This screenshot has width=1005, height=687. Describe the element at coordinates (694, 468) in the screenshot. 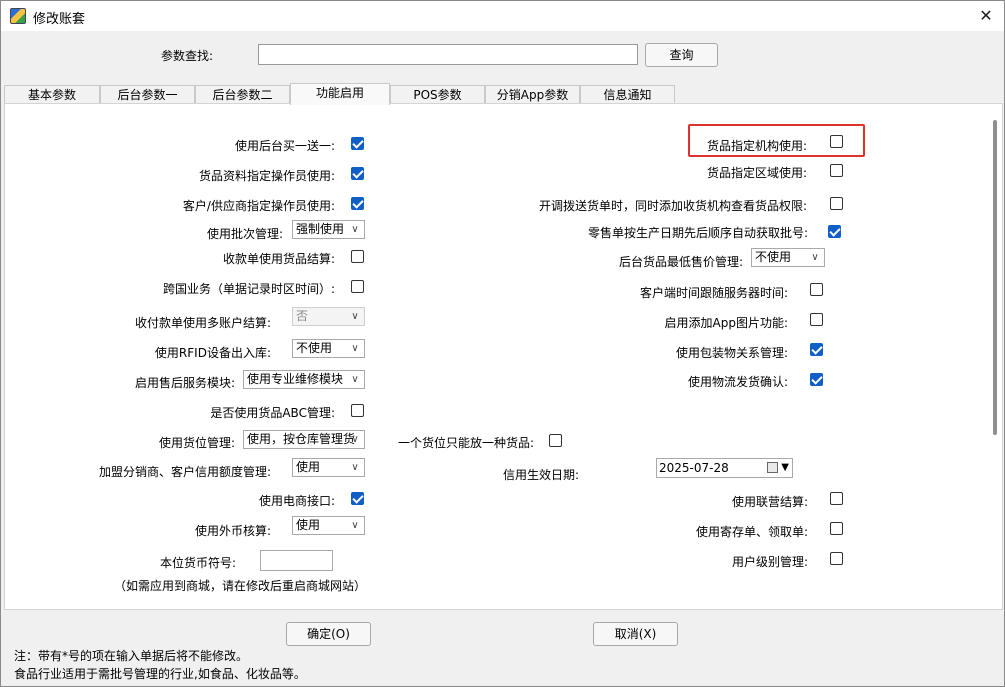

I see `date-value: 2025-07-28` at that location.